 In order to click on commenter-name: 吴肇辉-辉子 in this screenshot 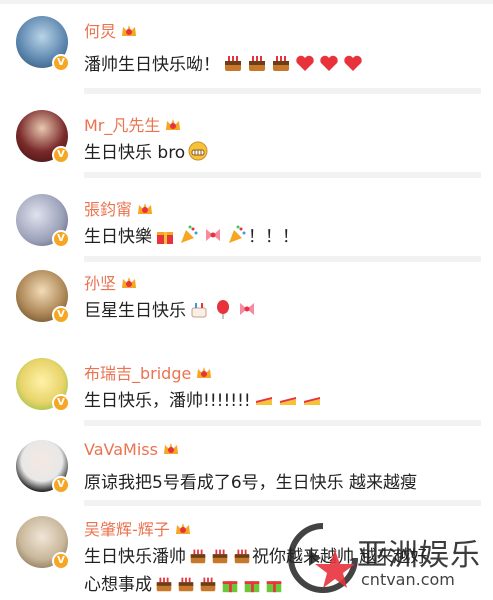, I will do `click(138, 528)`.